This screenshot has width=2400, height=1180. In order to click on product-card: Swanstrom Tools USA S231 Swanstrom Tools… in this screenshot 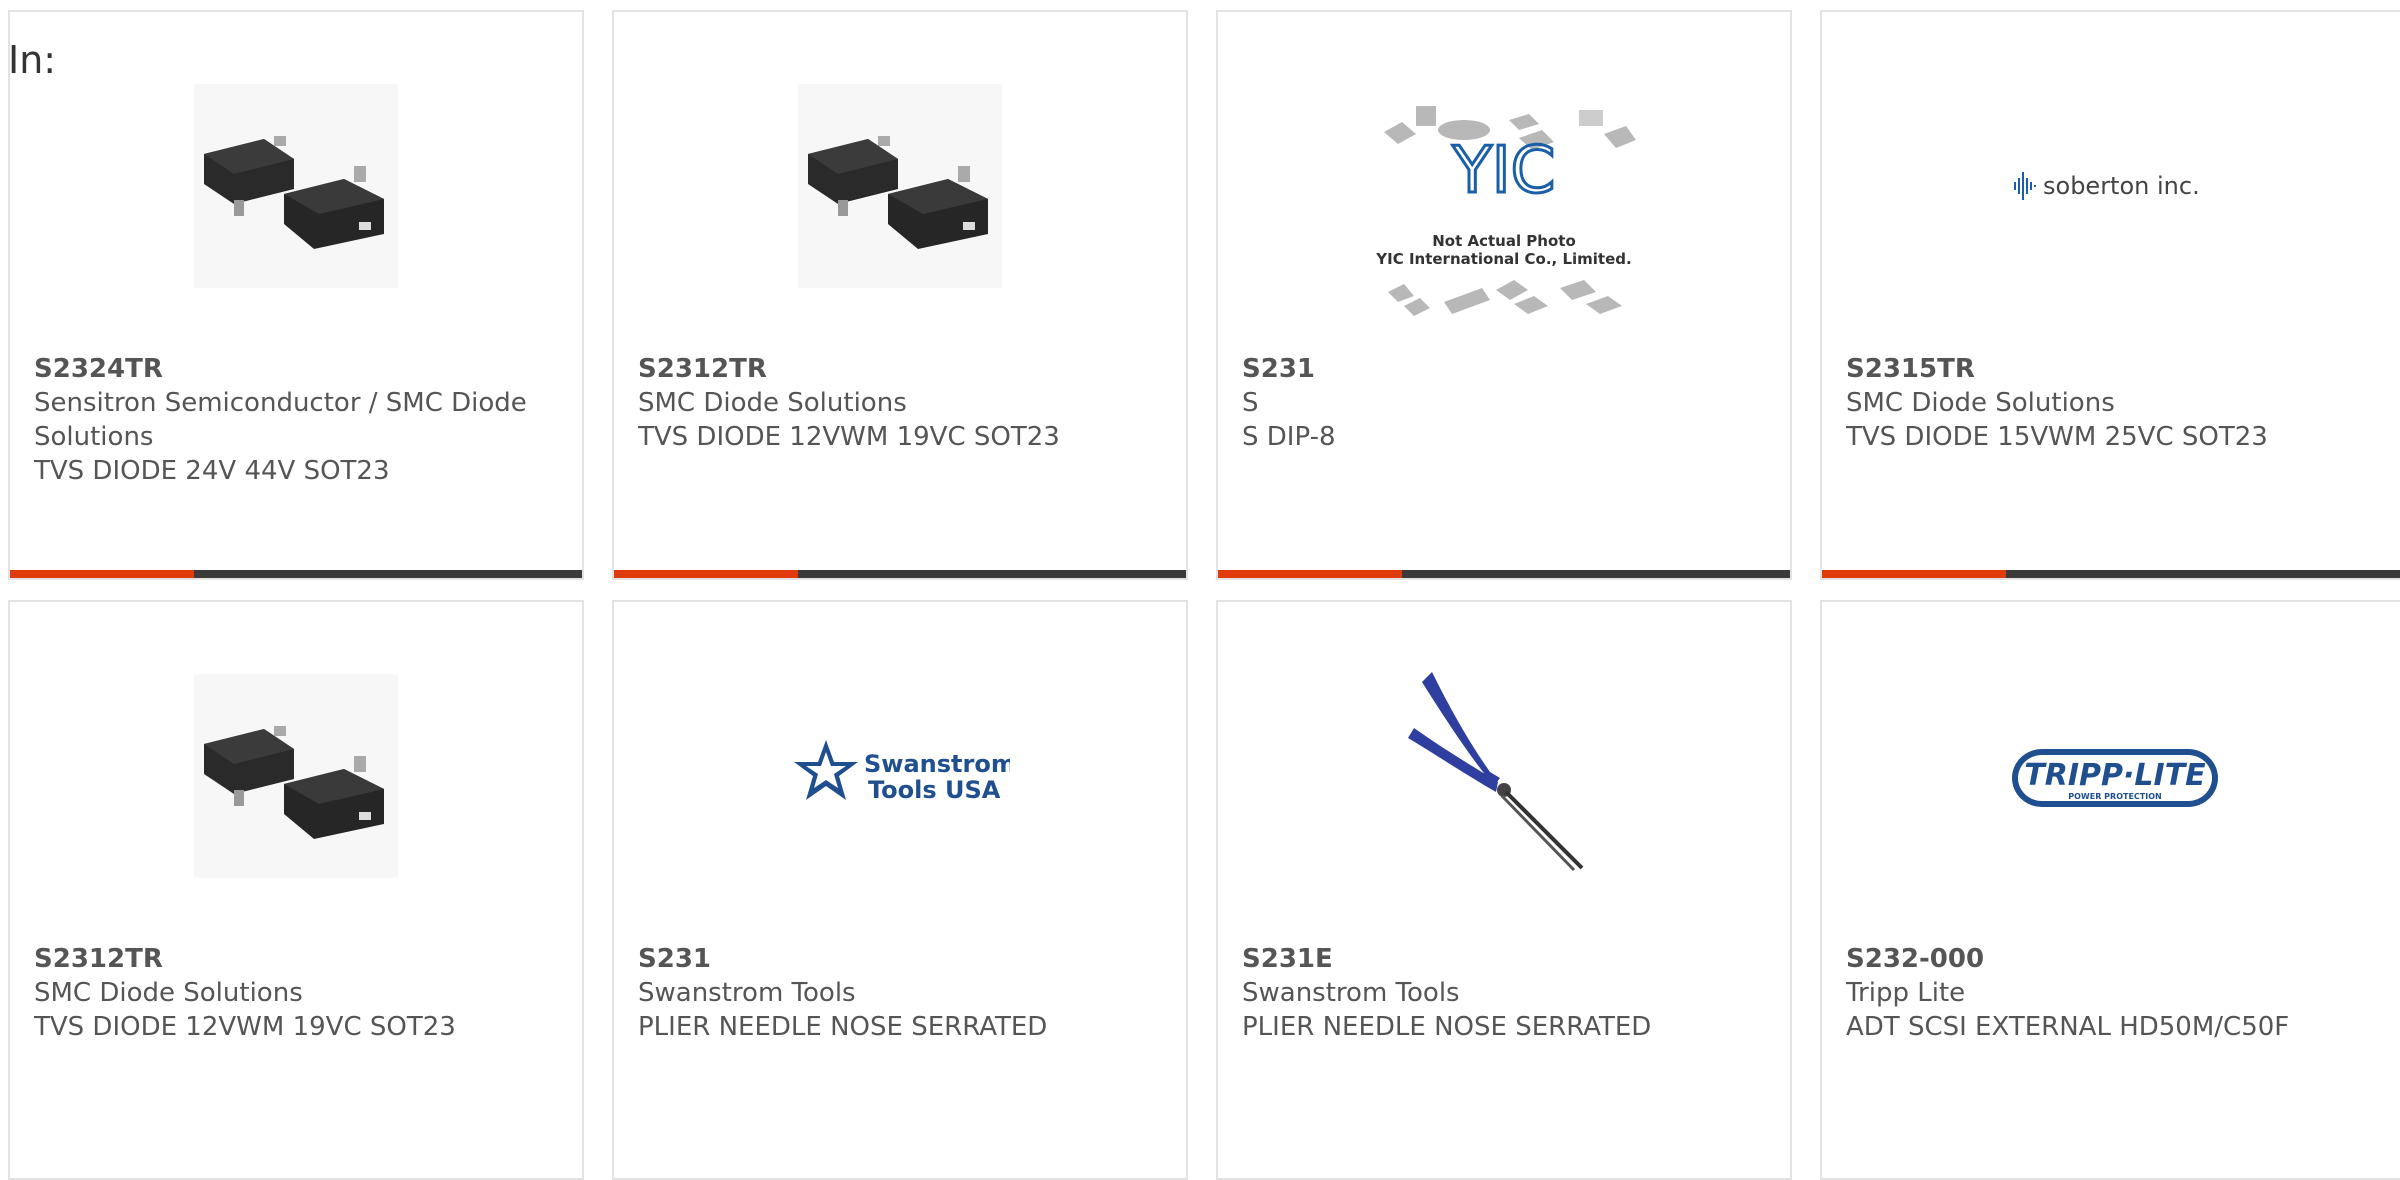, I will do `click(900, 890)`.